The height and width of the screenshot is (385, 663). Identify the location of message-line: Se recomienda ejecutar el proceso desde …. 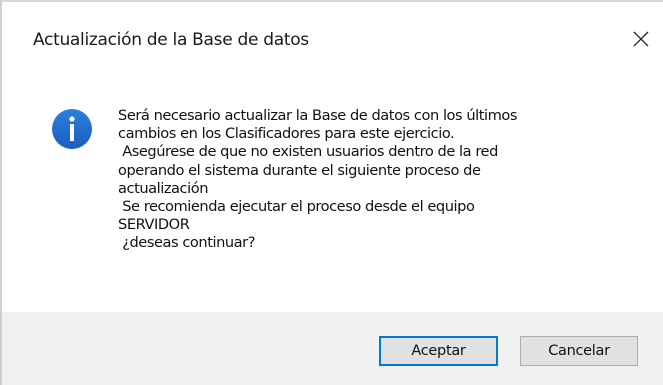
(296, 207).